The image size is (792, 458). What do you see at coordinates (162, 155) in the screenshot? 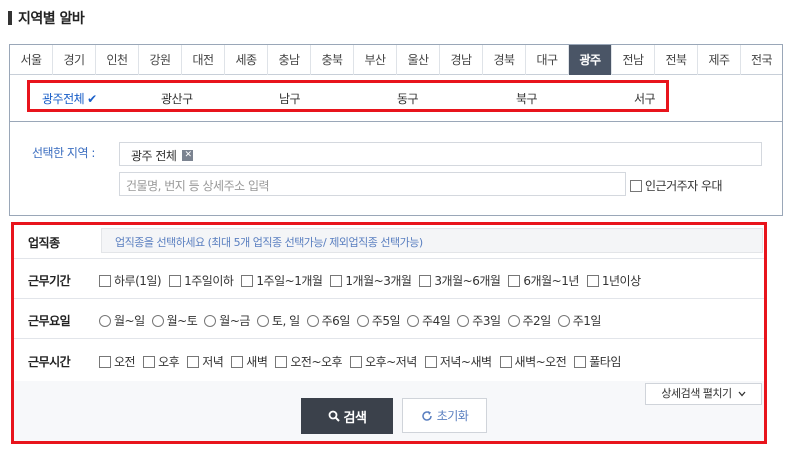
I see `selected-region-chip: 광주 전체 ✕` at bounding box center [162, 155].